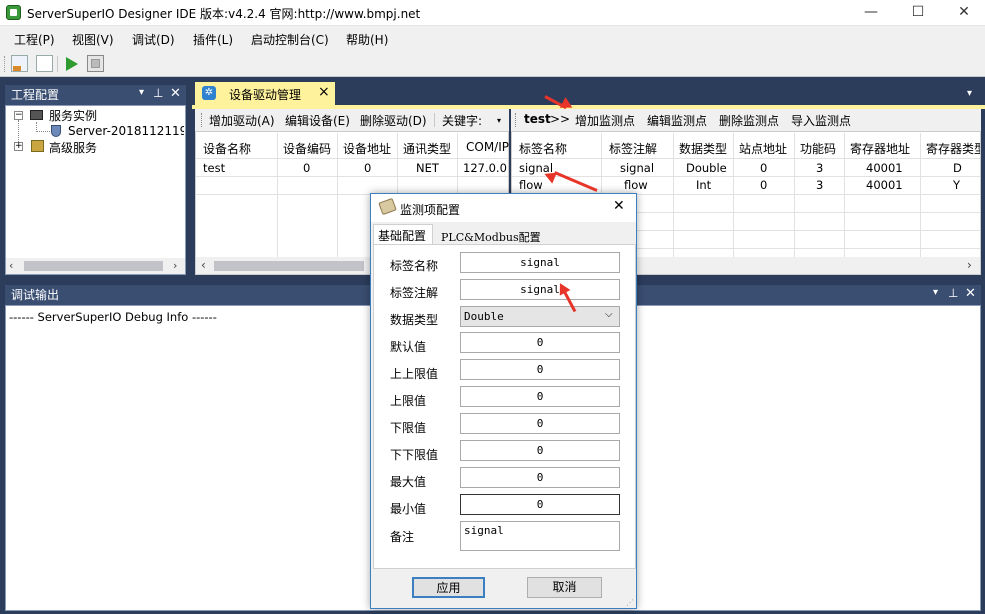 This screenshot has width=985, height=614. Describe the element at coordinates (213, 39) in the screenshot. I see `menu-plugin: 插件(L)` at that location.